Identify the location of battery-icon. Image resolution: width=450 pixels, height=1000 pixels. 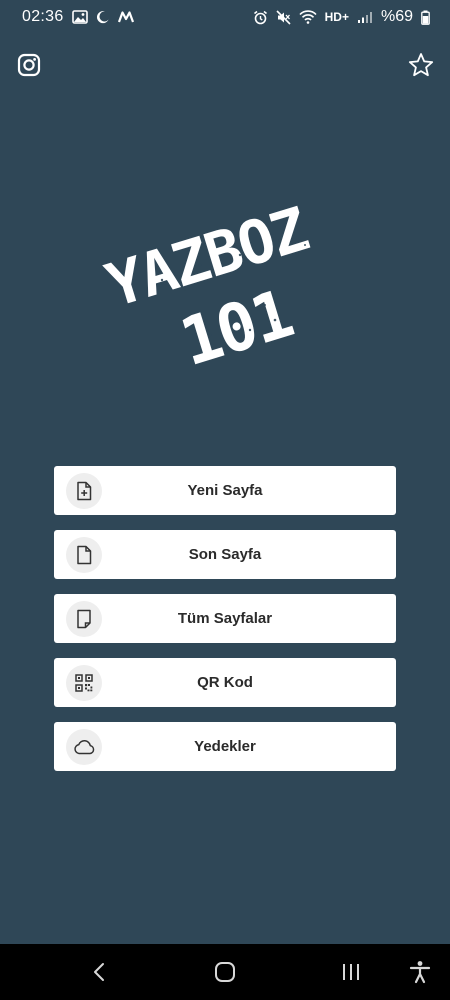
(425, 17).